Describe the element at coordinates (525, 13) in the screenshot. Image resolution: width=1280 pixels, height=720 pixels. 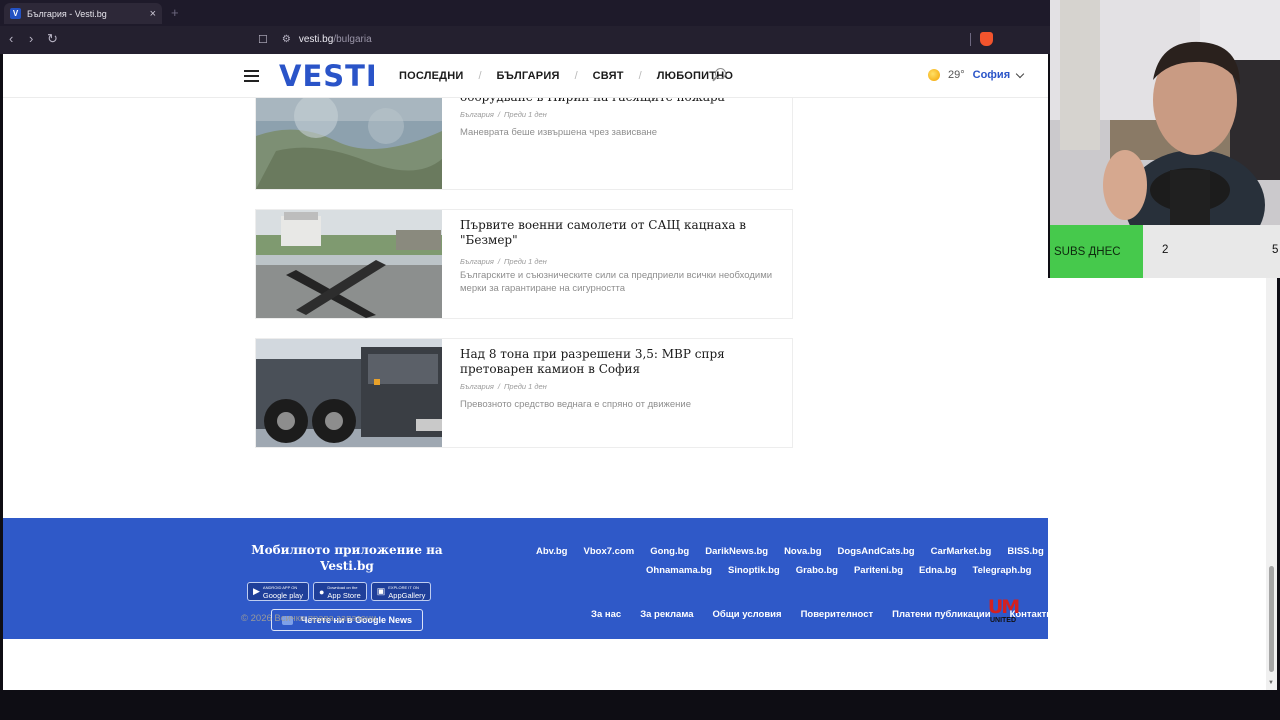
I see `browser-tabbar: V България - Vesti.bg × +` at that location.